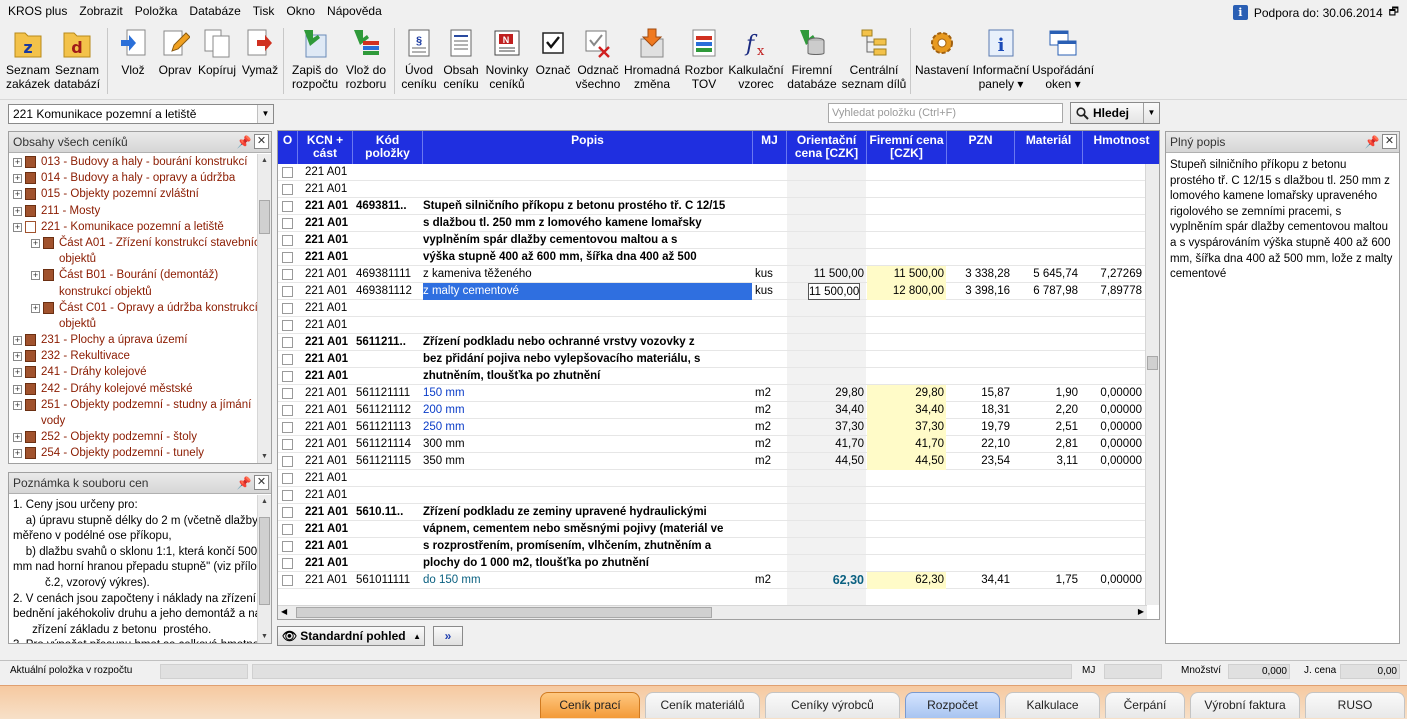 The image size is (1407, 719). I want to click on scroll-right-icon: ▶, so click(1141, 611).